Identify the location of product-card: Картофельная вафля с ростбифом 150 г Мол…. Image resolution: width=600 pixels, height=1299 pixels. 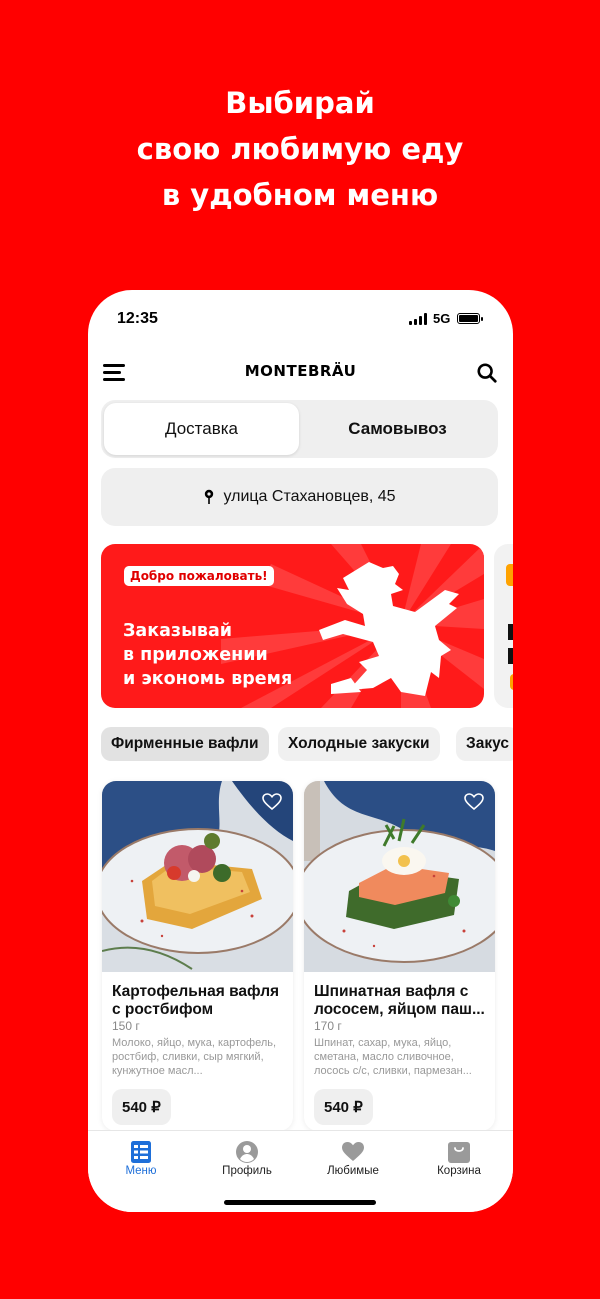
(197, 956).